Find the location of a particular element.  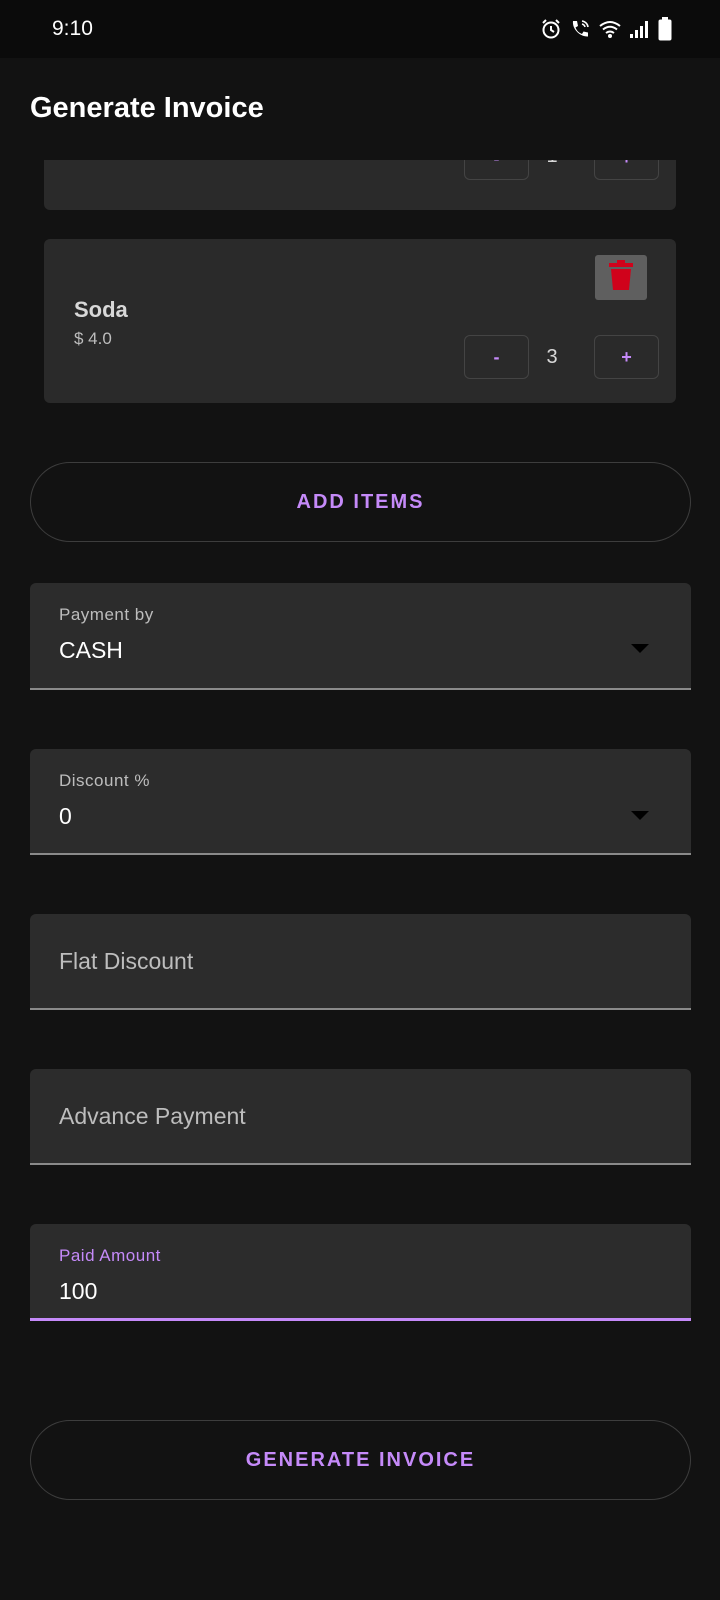

paid-amount-value: 100 is located at coordinates (78, 1291).